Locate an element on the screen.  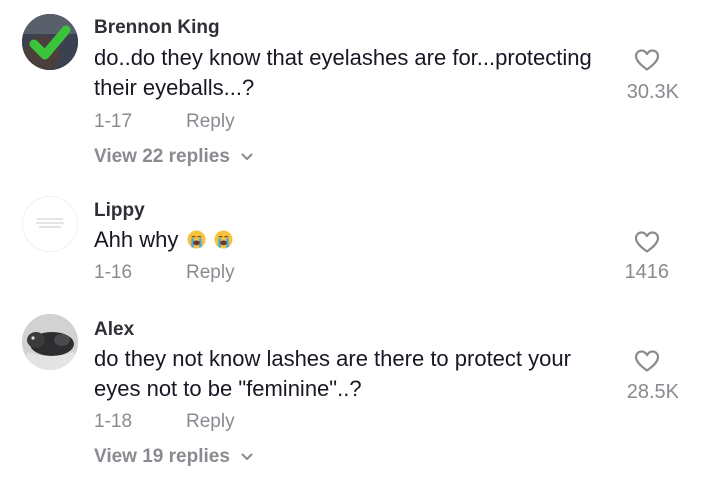
comment-meta: 1-17 Reply is located at coordinates (164, 122).